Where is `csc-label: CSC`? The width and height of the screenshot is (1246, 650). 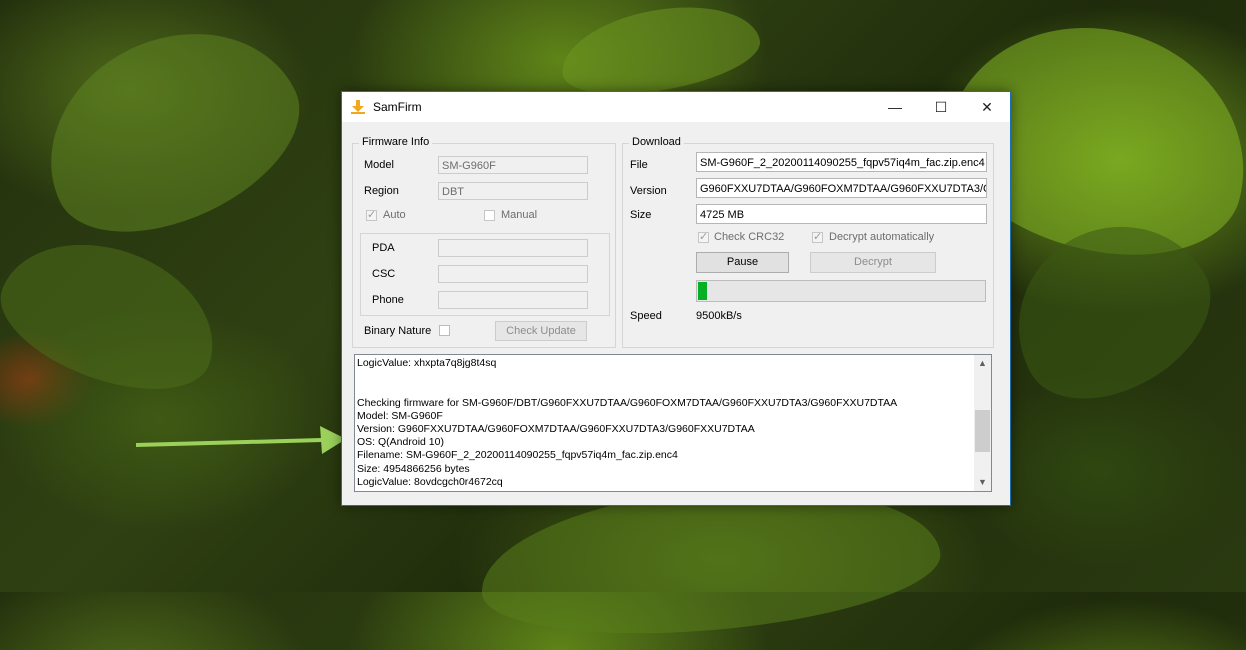 csc-label: CSC is located at coordinates (384, 274).